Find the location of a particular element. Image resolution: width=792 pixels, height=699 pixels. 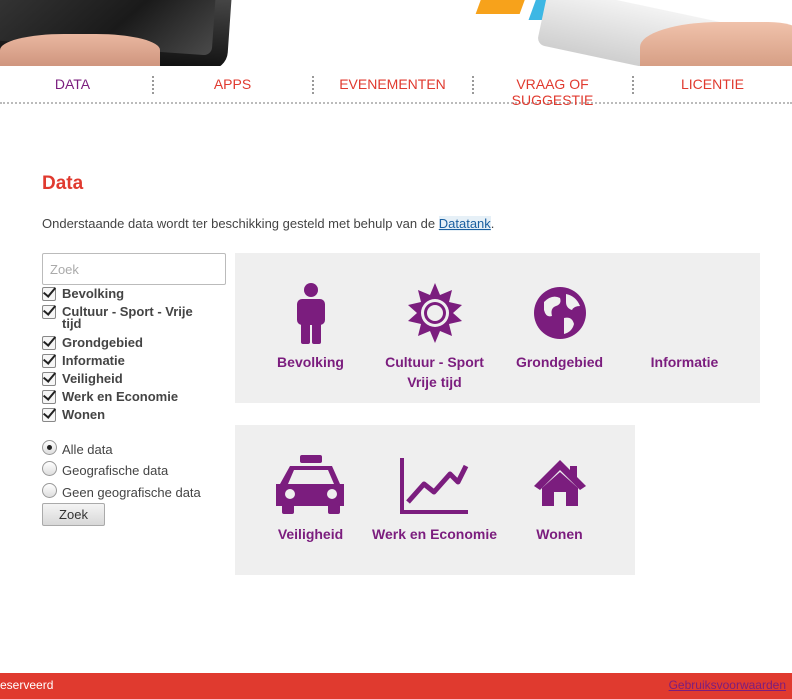

search-button: Zoek is located at coordinates (73, 514).